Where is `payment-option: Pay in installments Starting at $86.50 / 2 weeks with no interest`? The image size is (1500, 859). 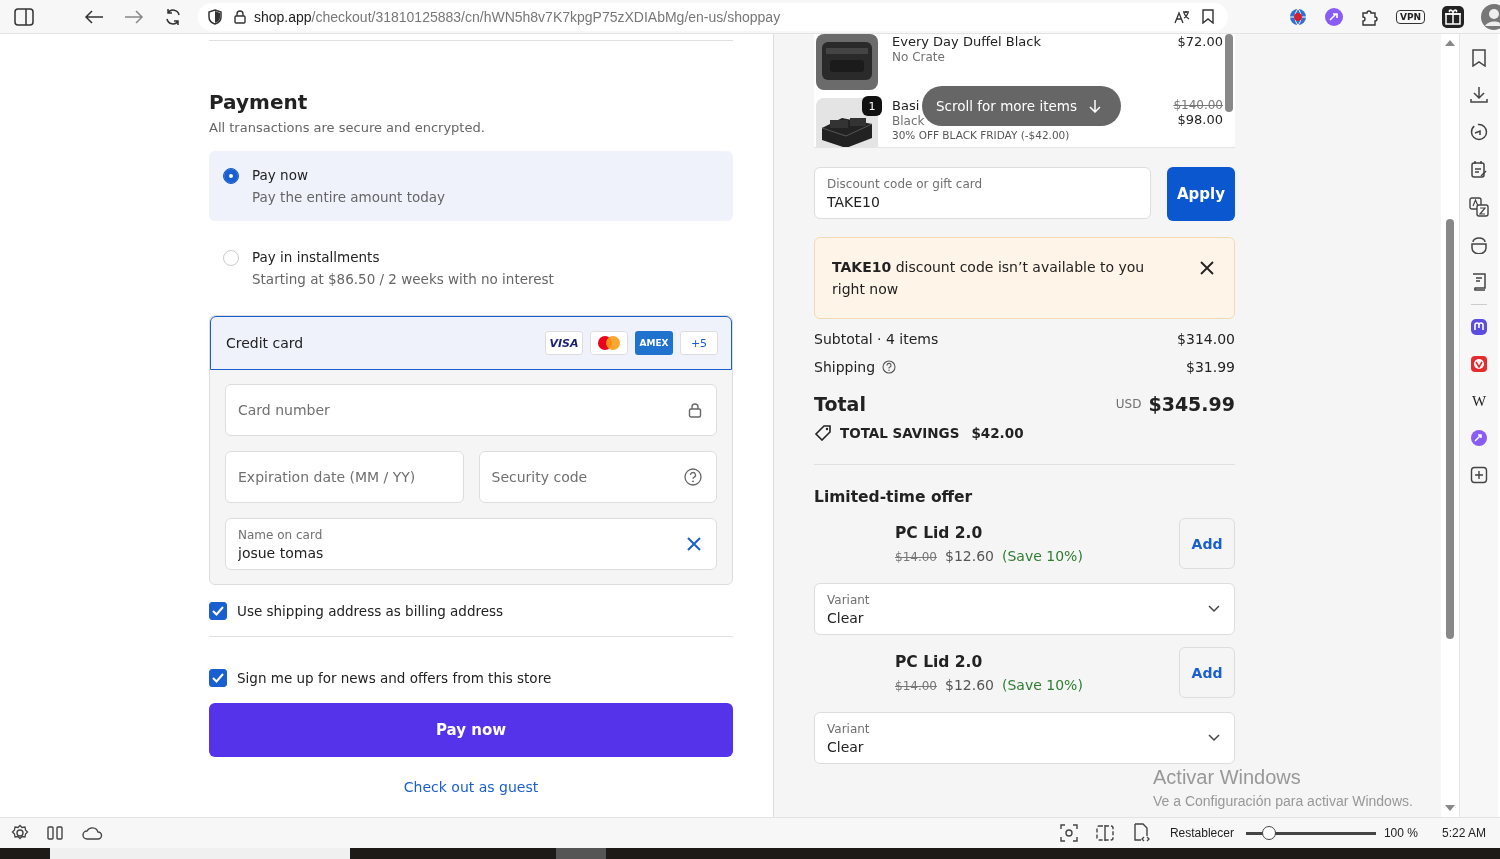 payment-option: Pay in installments Starting at $86.50 / 2 weeks with no interest is located at coordinates (471, 268).